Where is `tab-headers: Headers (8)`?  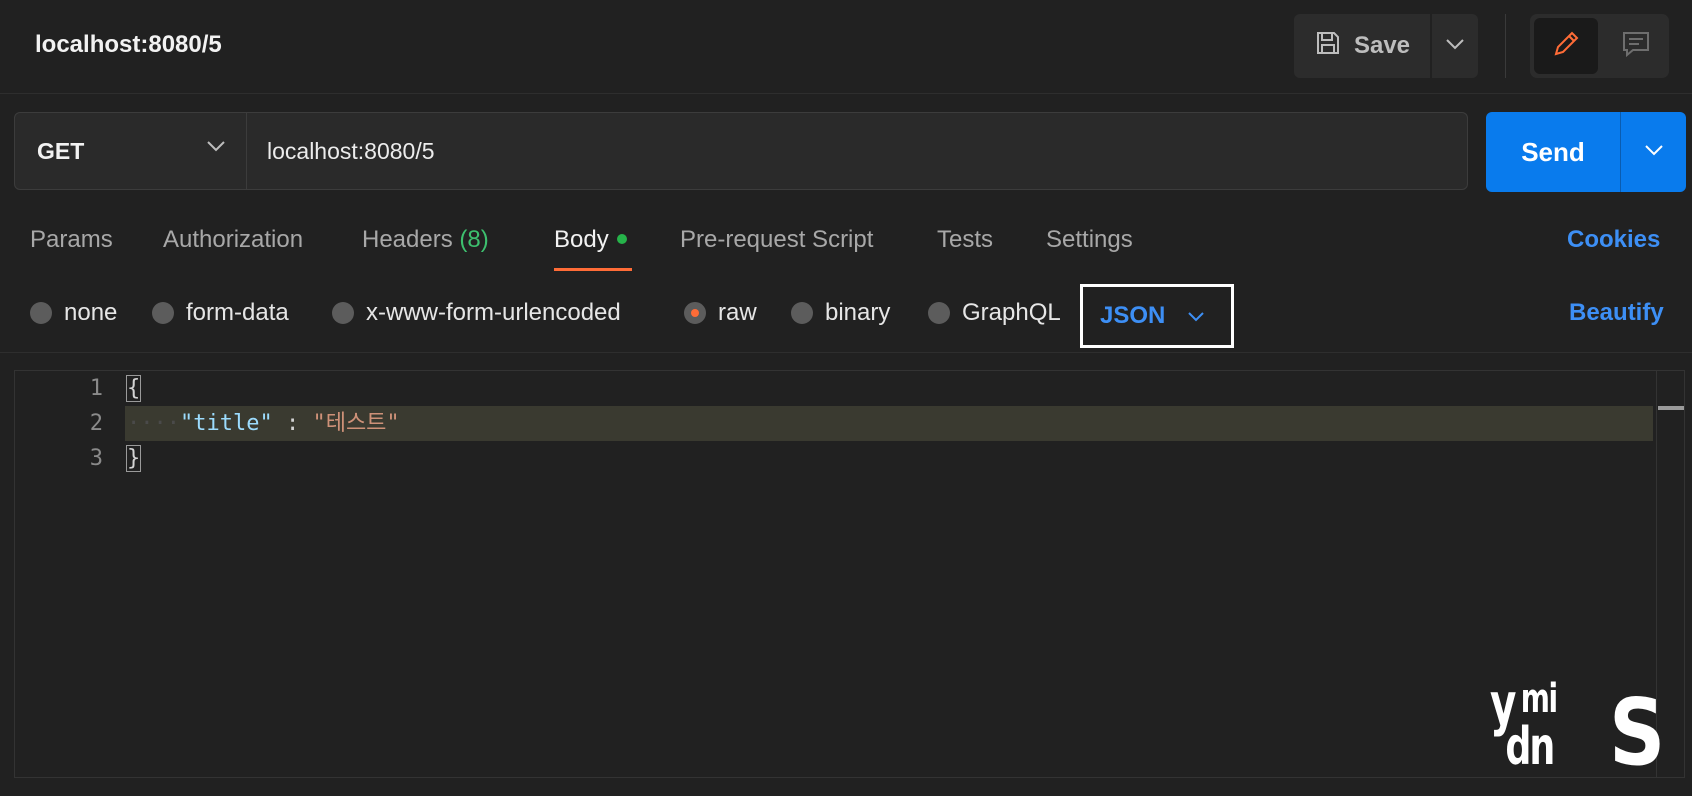 tab-headers: Headers (8) is located at coordinates (425, 240).